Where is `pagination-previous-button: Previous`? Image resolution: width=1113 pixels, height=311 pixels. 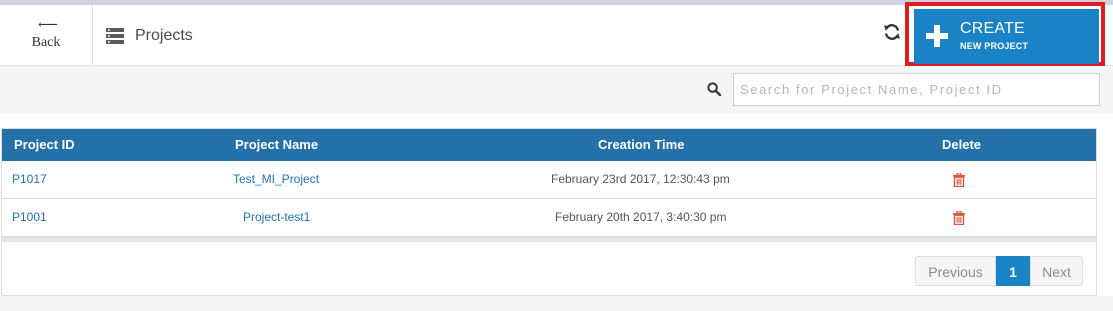 pagination-previous-button: Previous is located at coordinates (955, 271).